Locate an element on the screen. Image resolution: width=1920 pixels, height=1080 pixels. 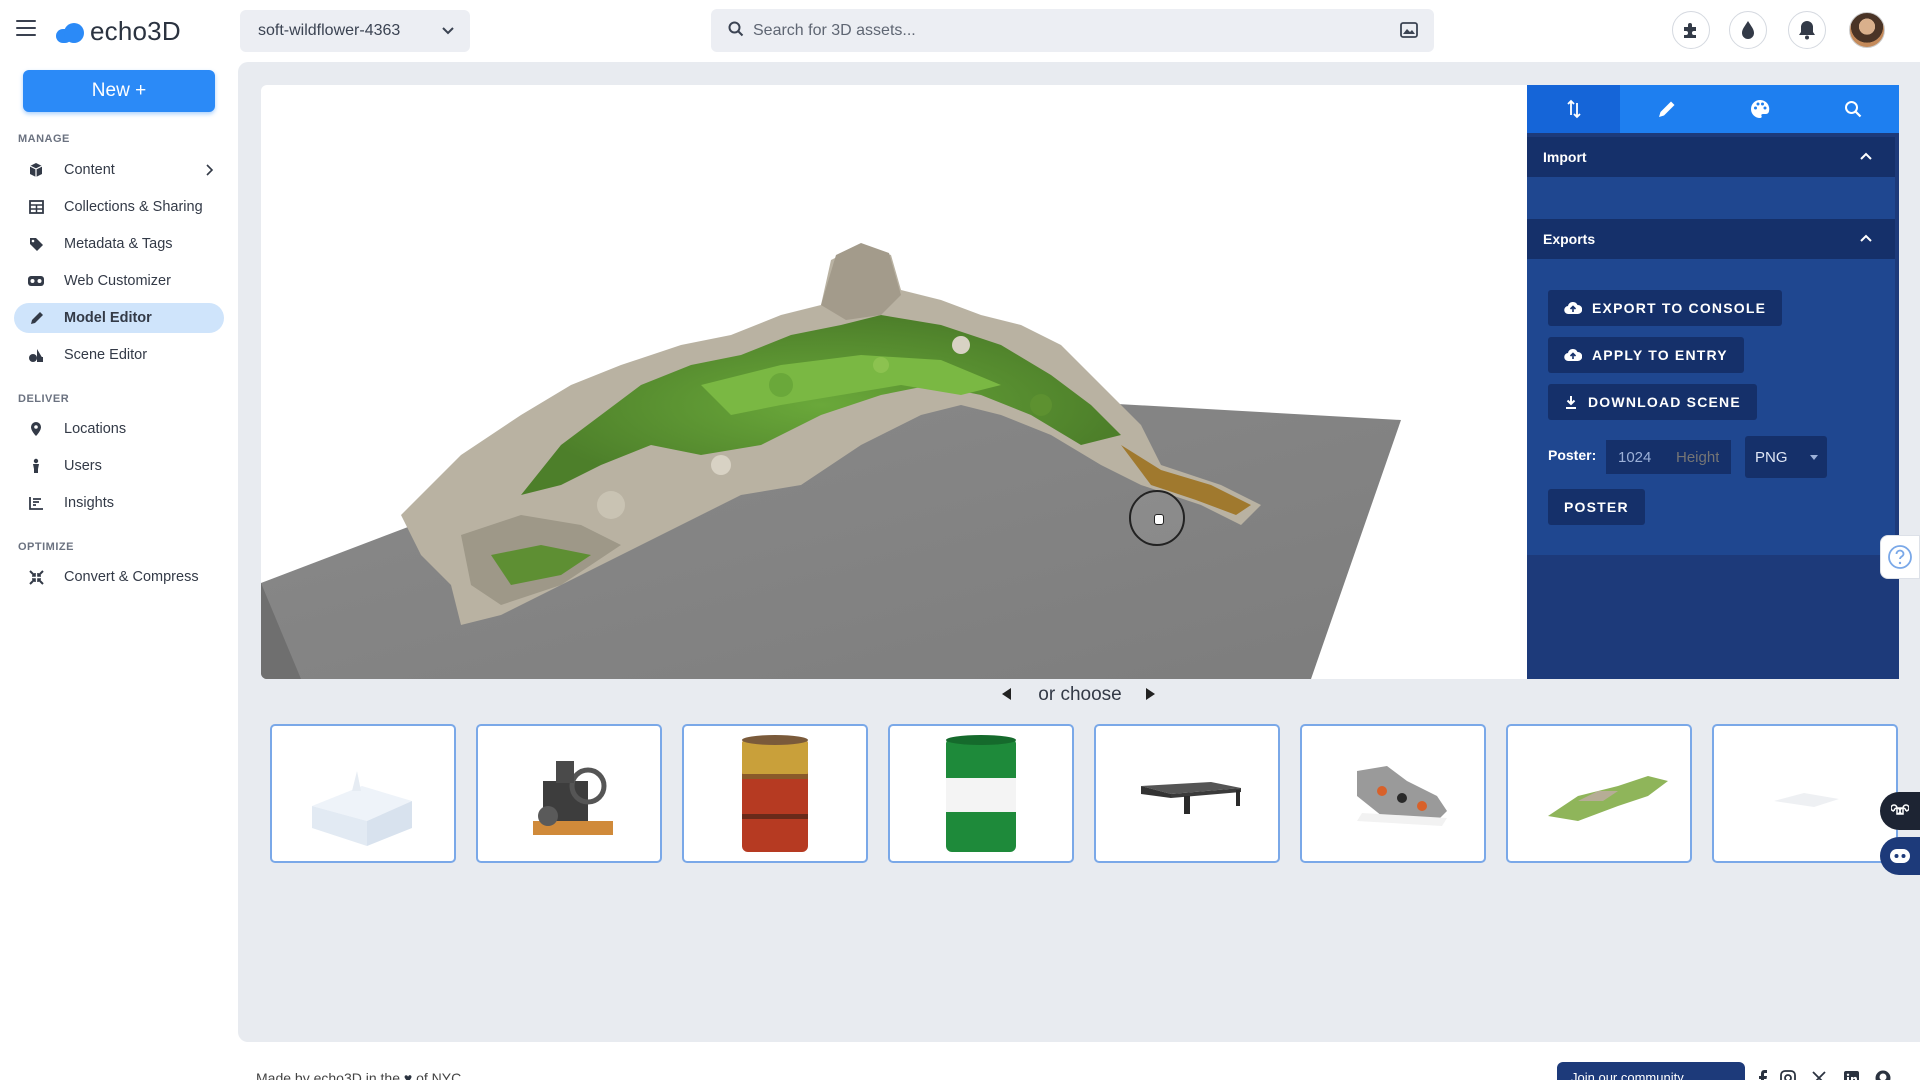
apply-to-entry-button: APPLY TO ENTRY is located at coordinates (1646, 355).